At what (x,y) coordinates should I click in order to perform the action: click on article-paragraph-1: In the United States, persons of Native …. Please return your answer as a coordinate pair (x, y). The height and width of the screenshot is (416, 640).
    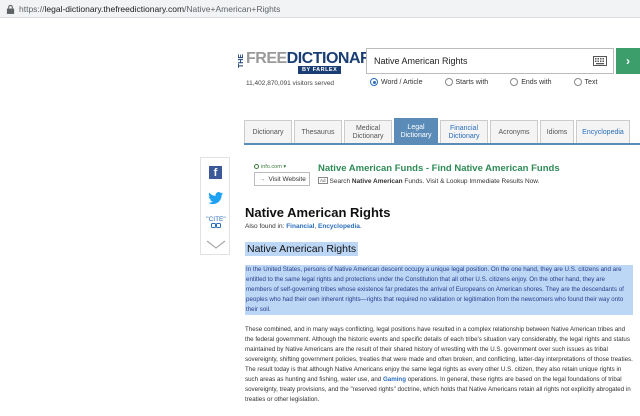
    Looking at the image, I should click on (439, 290).